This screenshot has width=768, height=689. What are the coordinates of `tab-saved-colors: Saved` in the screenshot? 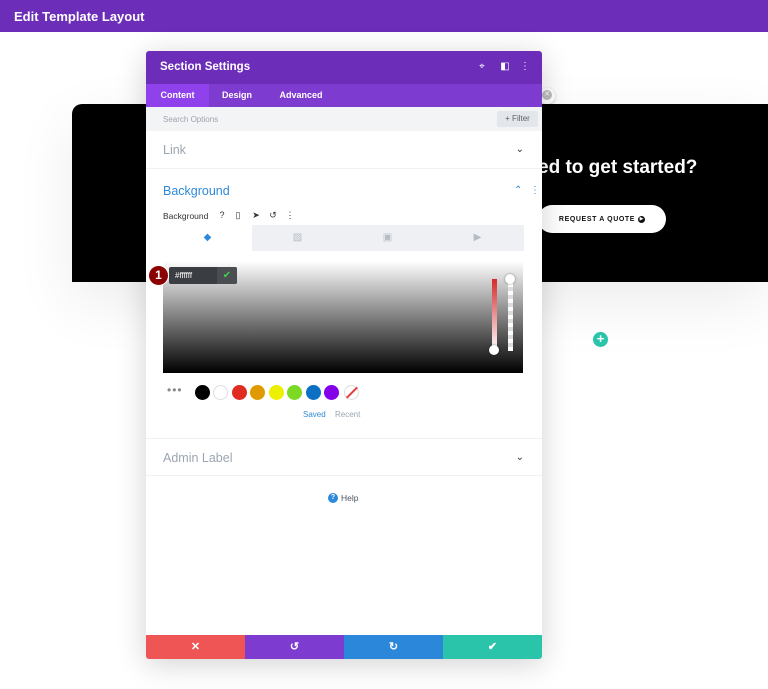 It's located at (314, 414).